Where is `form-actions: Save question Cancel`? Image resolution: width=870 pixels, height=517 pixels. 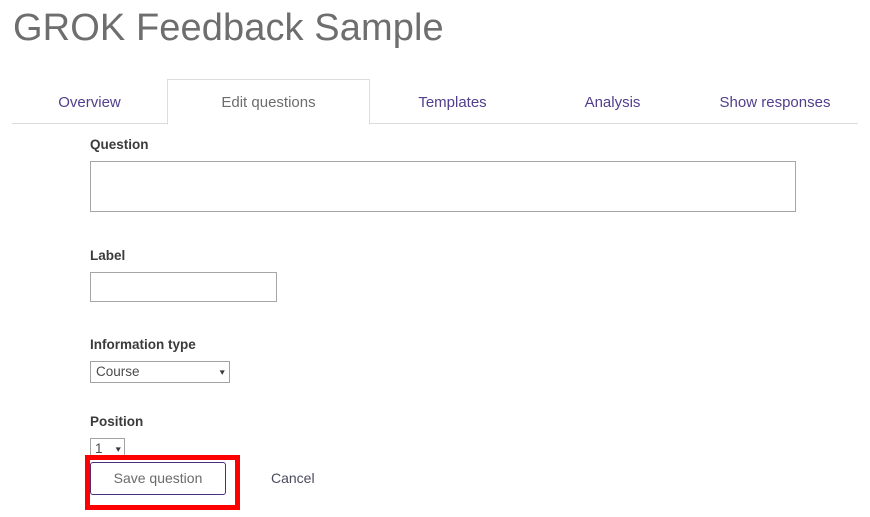 form-actions: Save question Cancel is located at coordinates (202, 478).